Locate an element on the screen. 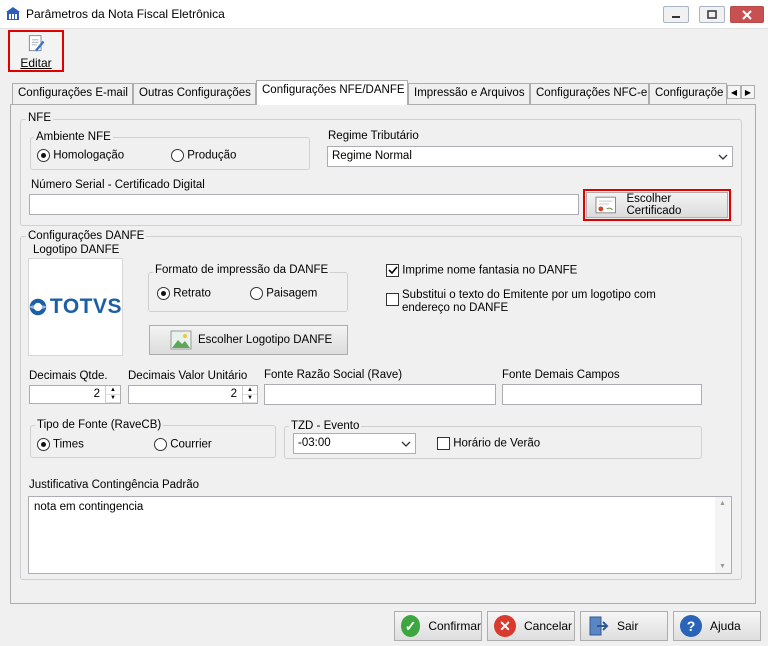 This screenshot has width=768, height=646. radio-label: Produção is located at coordinates (212, 155).